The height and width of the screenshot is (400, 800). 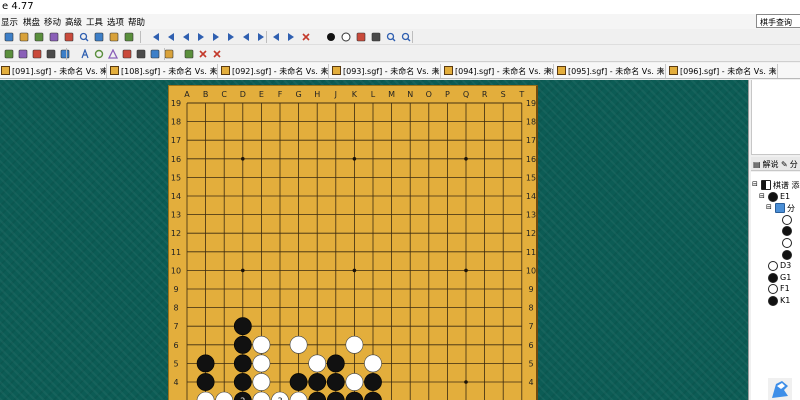 What do you see at coordinates (24, 37) in the screenshot?
I see `open-icon` at bounding box center [24, 37].